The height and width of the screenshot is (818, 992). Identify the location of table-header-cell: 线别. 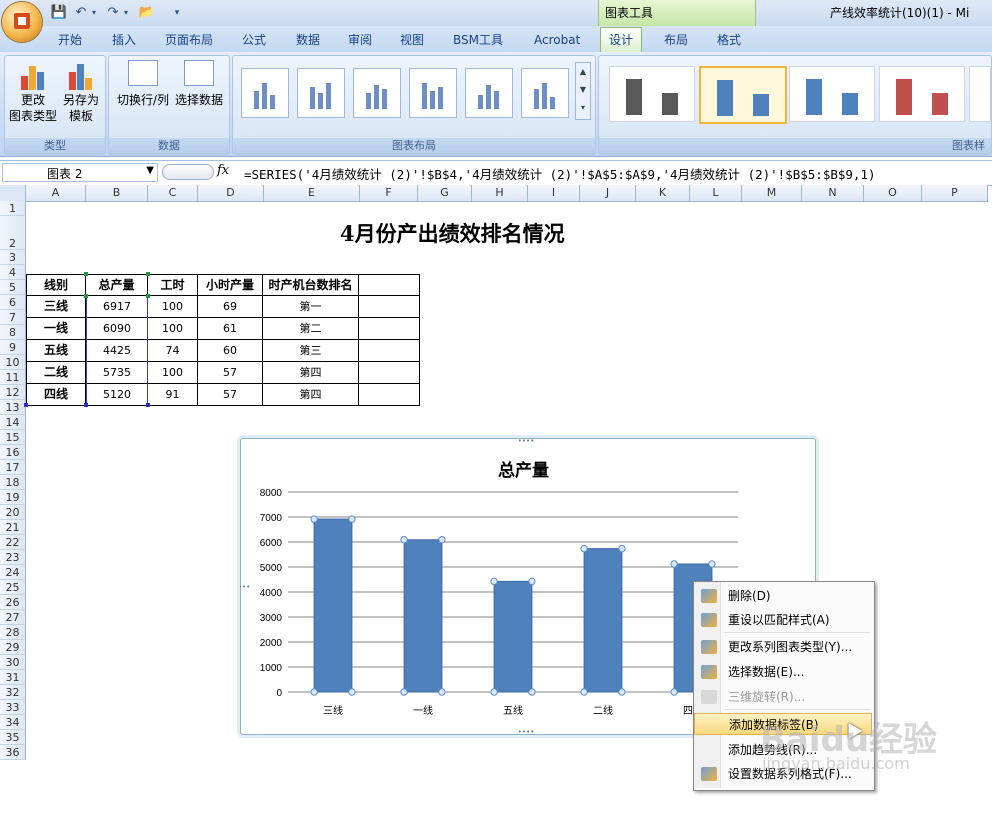
(56, 285).